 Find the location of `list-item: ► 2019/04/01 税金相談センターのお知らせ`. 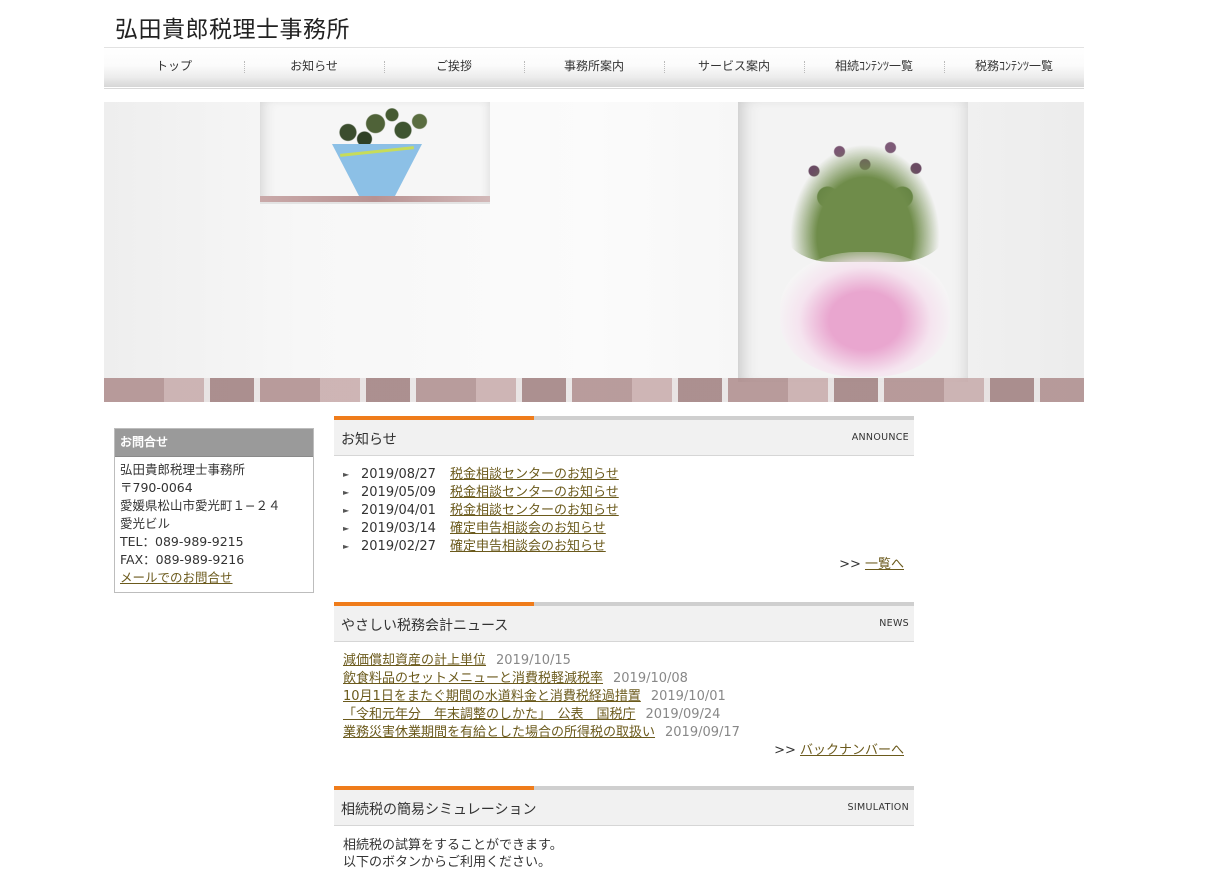

list-item: ► 2019/04/01 税金相談センターのお知らせ is located at coordinates (628, 511).